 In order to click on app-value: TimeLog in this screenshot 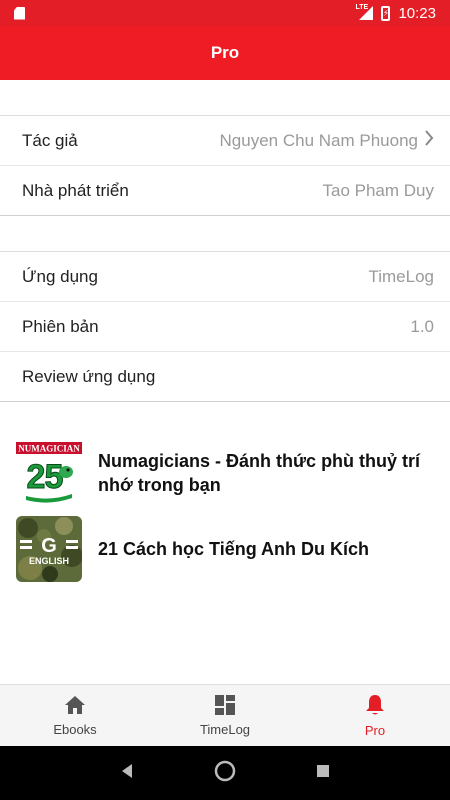, I will do `click(401, 276)`.